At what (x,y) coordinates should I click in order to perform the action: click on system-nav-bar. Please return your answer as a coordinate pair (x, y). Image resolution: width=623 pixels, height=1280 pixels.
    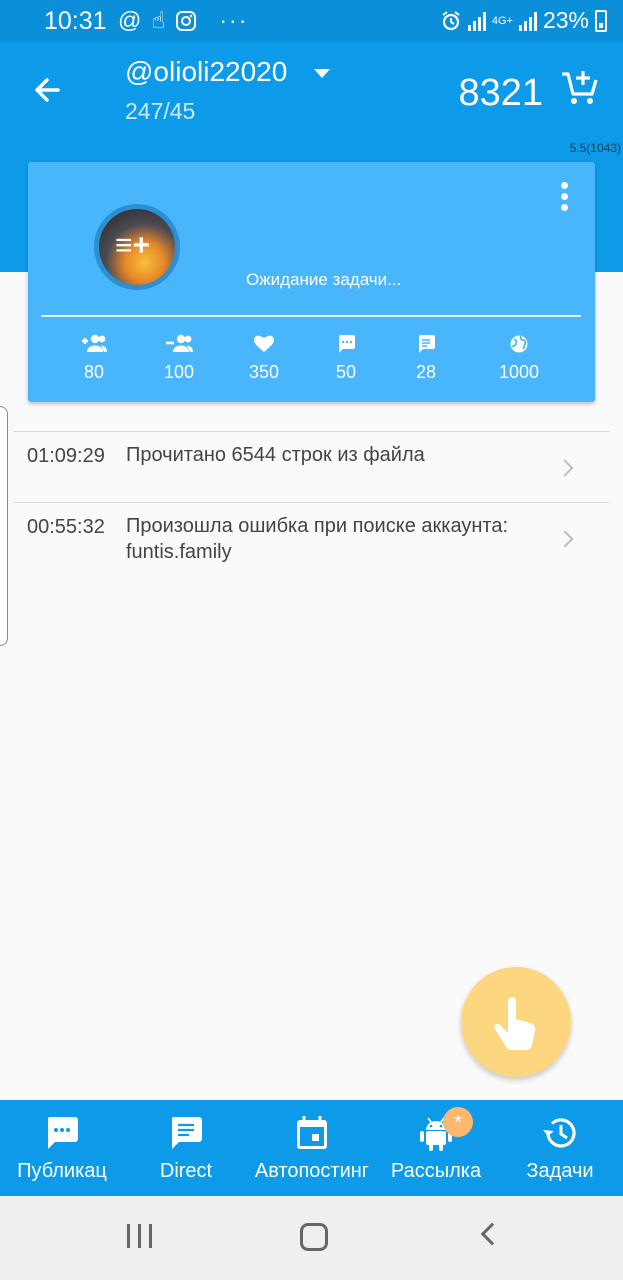
    Looking at the image, I should click on (311, 1238).